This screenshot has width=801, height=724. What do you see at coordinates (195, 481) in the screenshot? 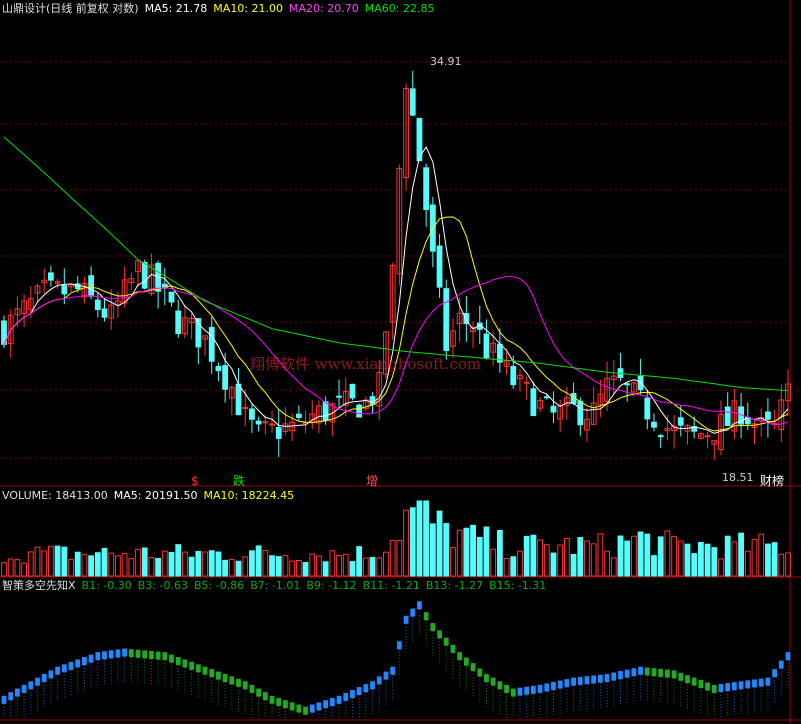
I see `event-dollar-glyph: $` at bounding box center [195, 481].